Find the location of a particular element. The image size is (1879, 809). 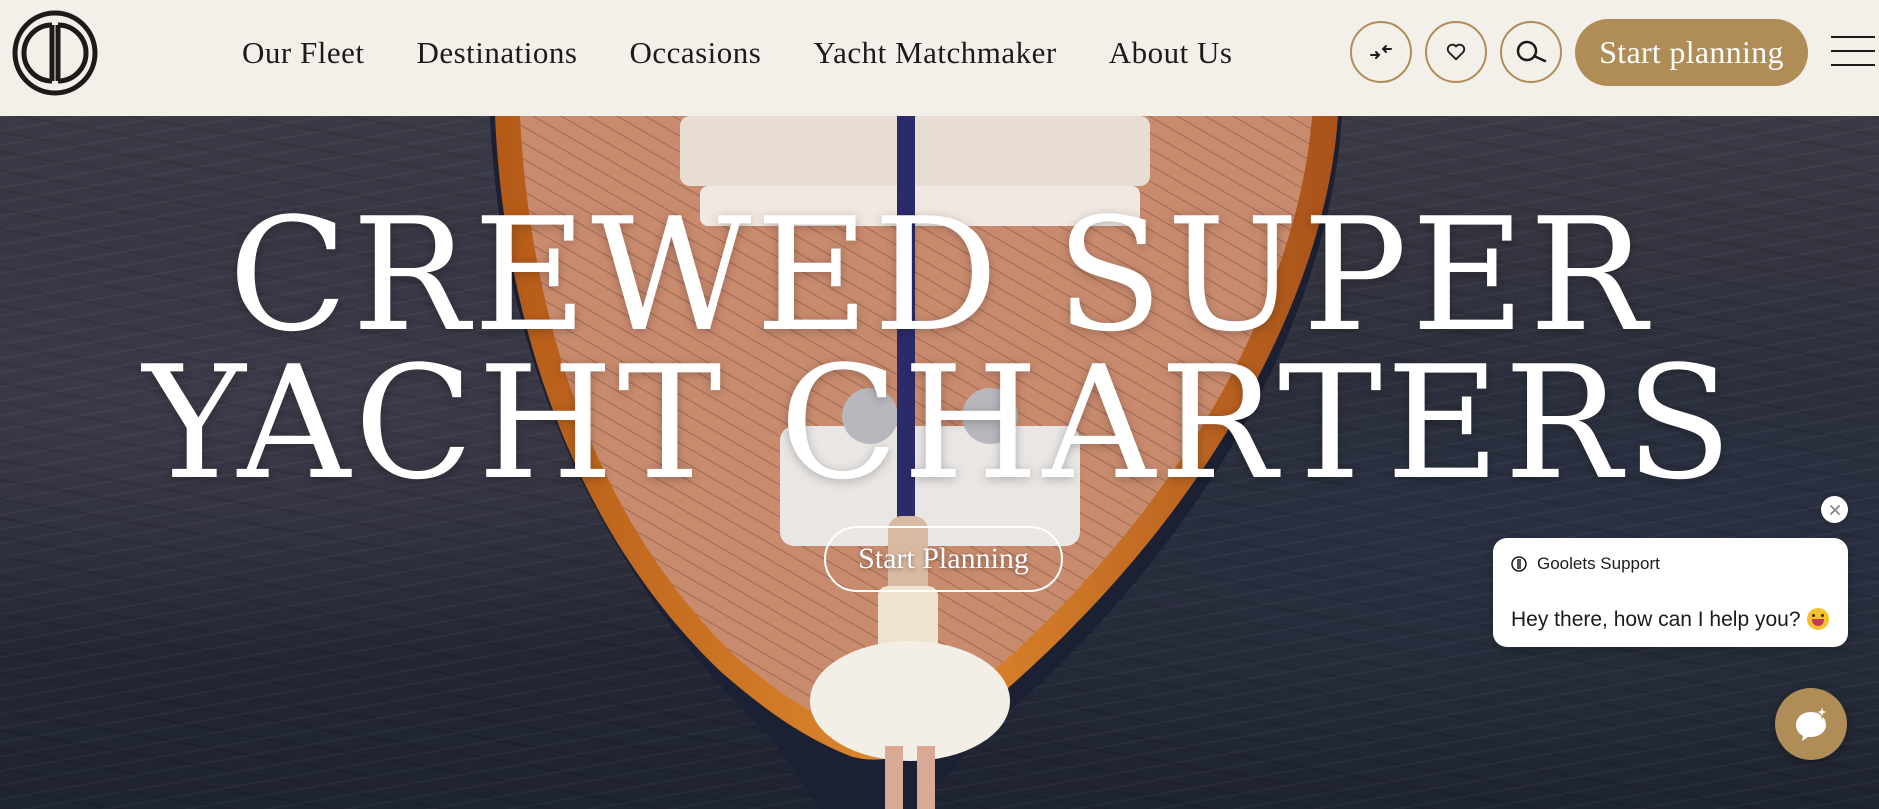

chat-sparkle-icon is located at coordinates (1813, 722).